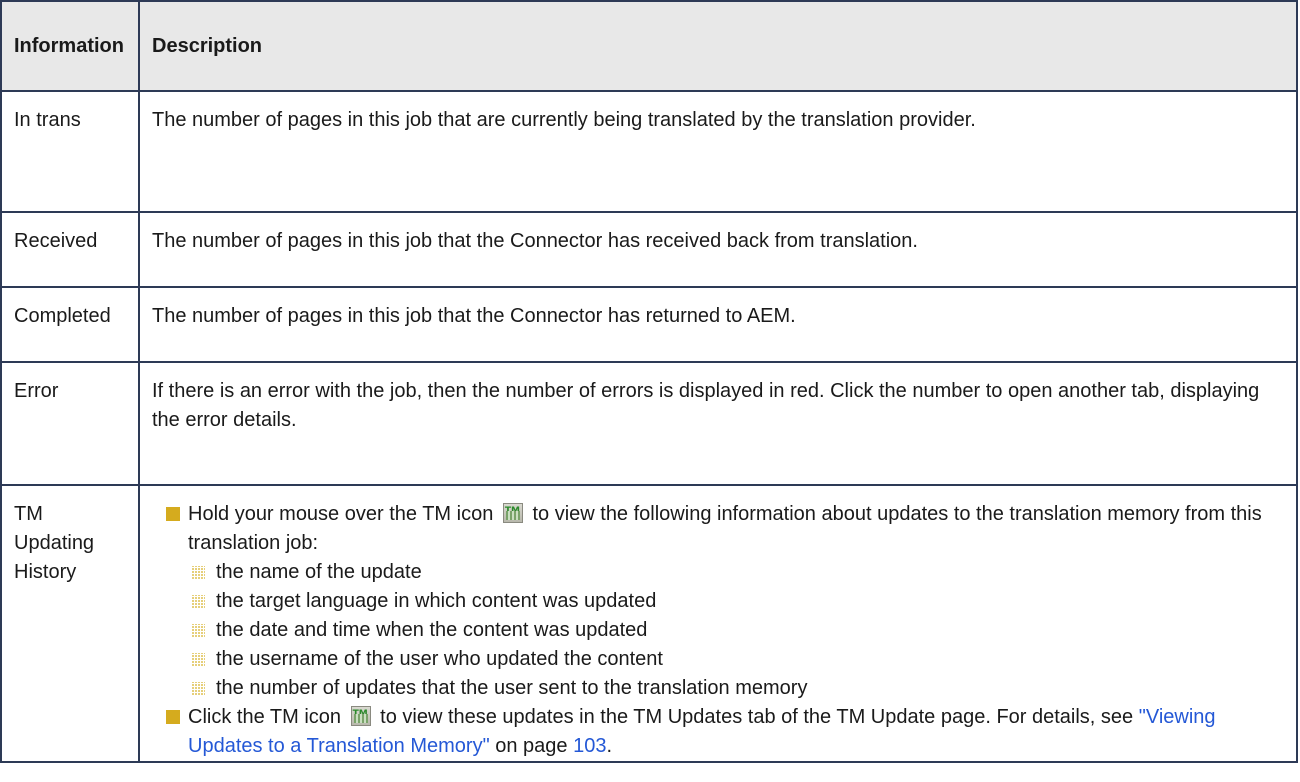 This screenshot has width=1300, height=782. What do you see at coordinates (45, 572) in the screenshot?
I see `label-line: History` at bounding box center [45, 572].